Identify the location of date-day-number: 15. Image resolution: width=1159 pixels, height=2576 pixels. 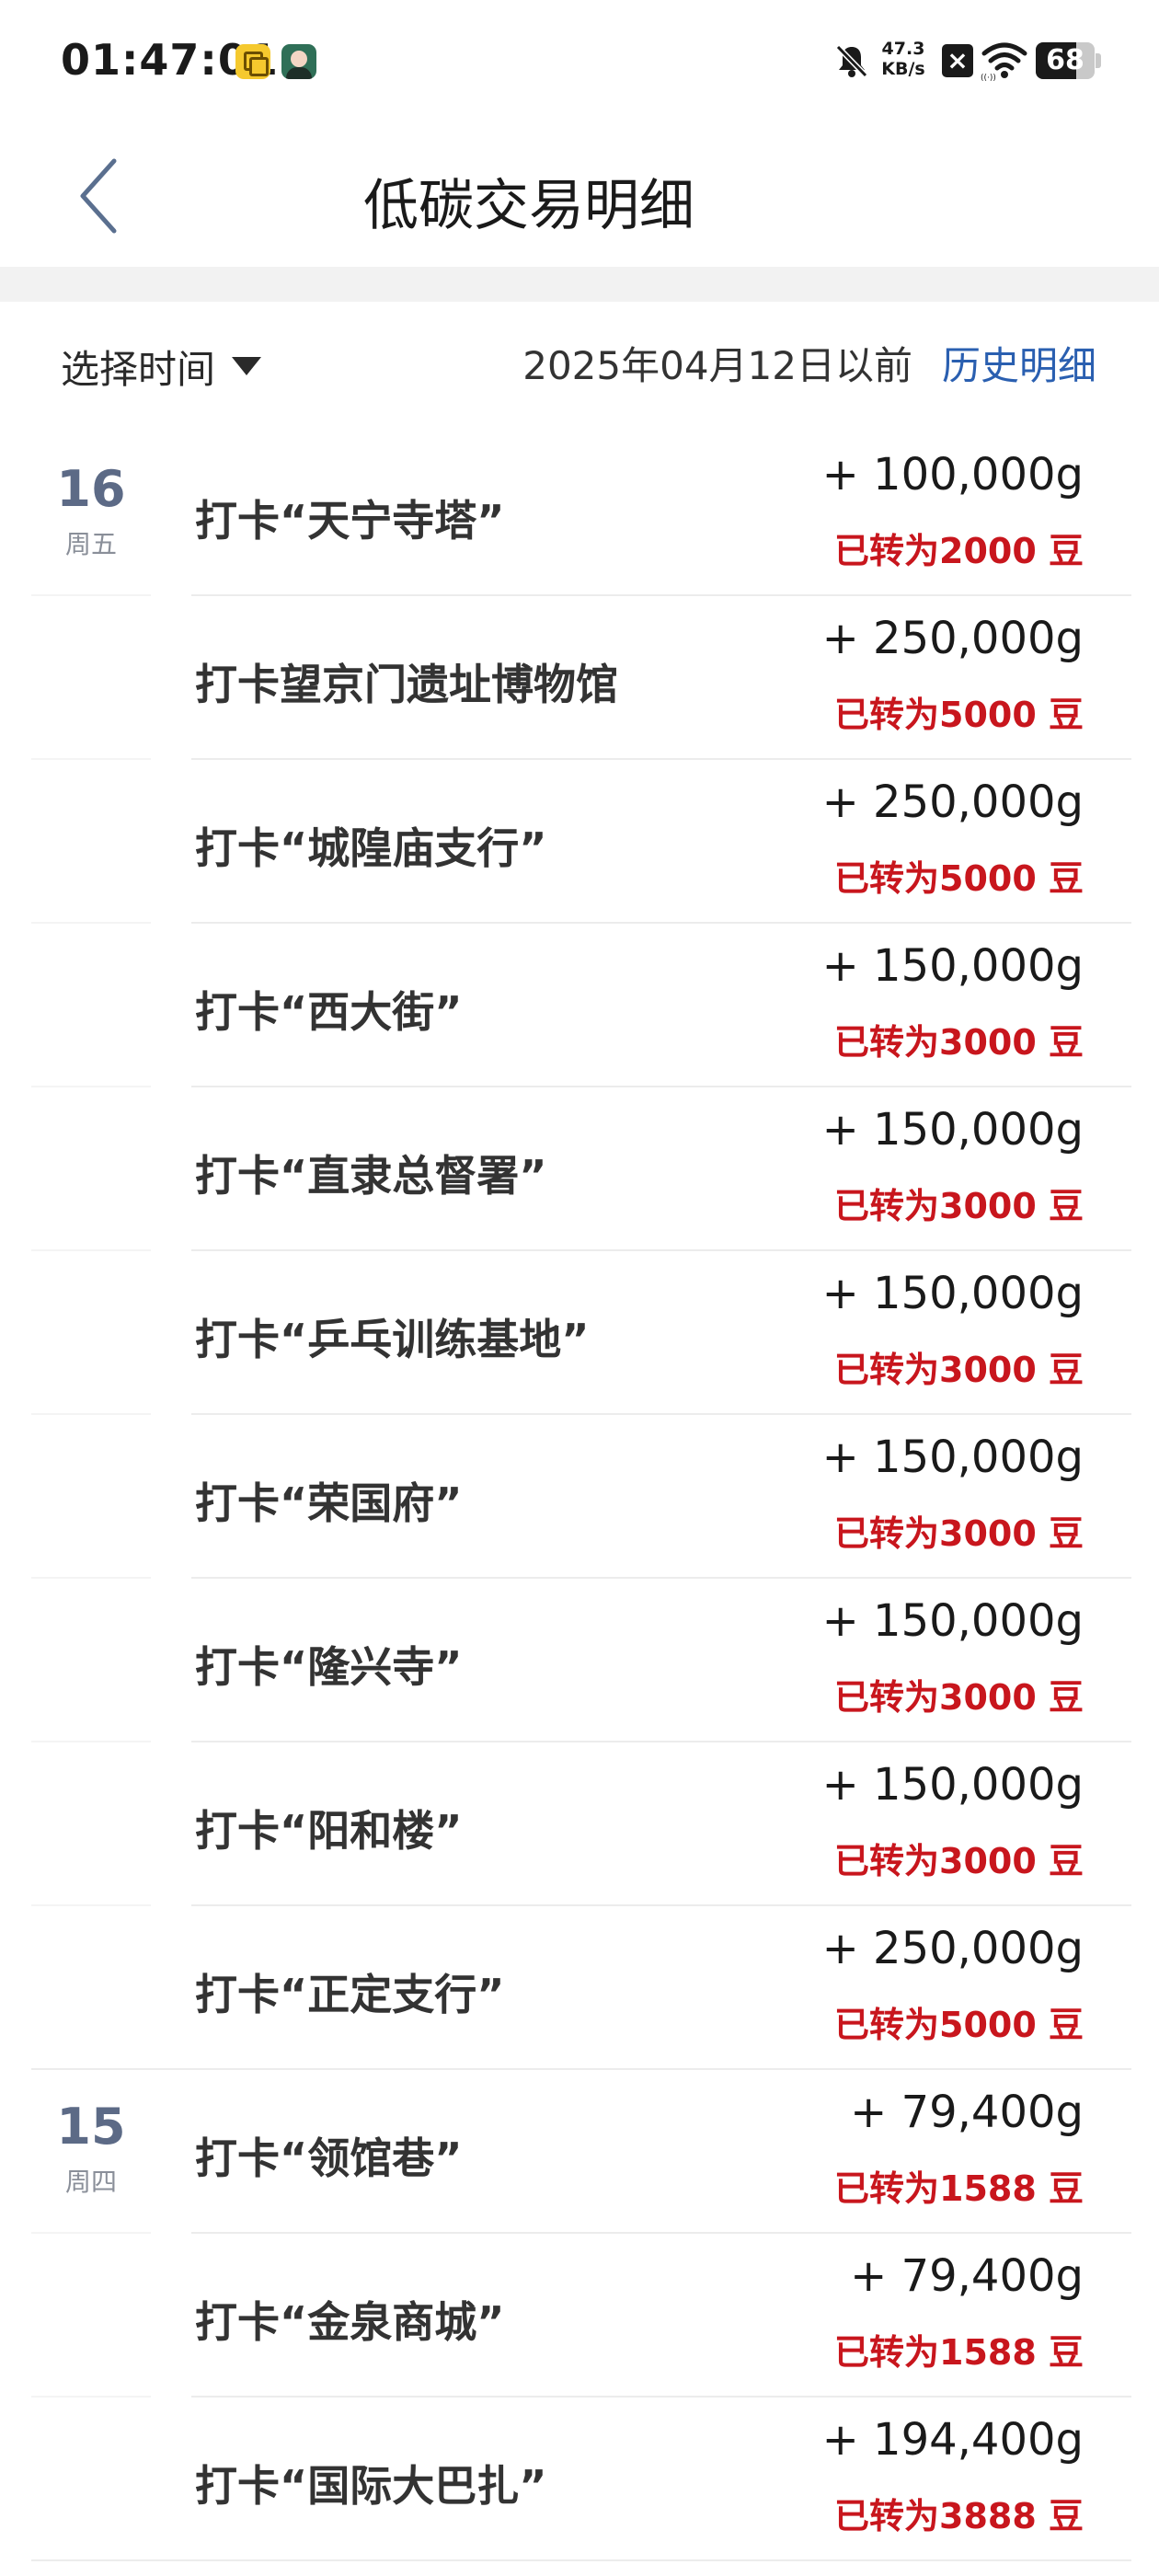
(91, 2127).